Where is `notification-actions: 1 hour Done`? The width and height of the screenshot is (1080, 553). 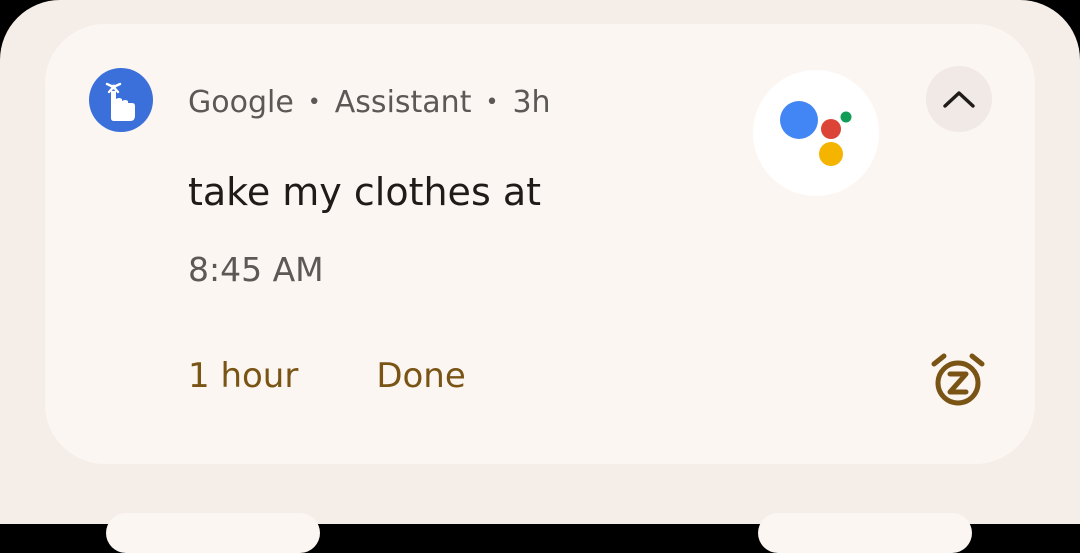
notification-actions: 1 hour Done is located at coordinates (327, 376).